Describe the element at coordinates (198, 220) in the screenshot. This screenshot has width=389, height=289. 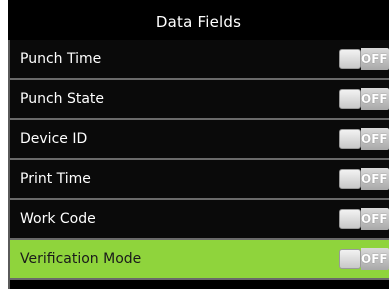
I see `field-row-work-code: Work Code OFF` at that location.